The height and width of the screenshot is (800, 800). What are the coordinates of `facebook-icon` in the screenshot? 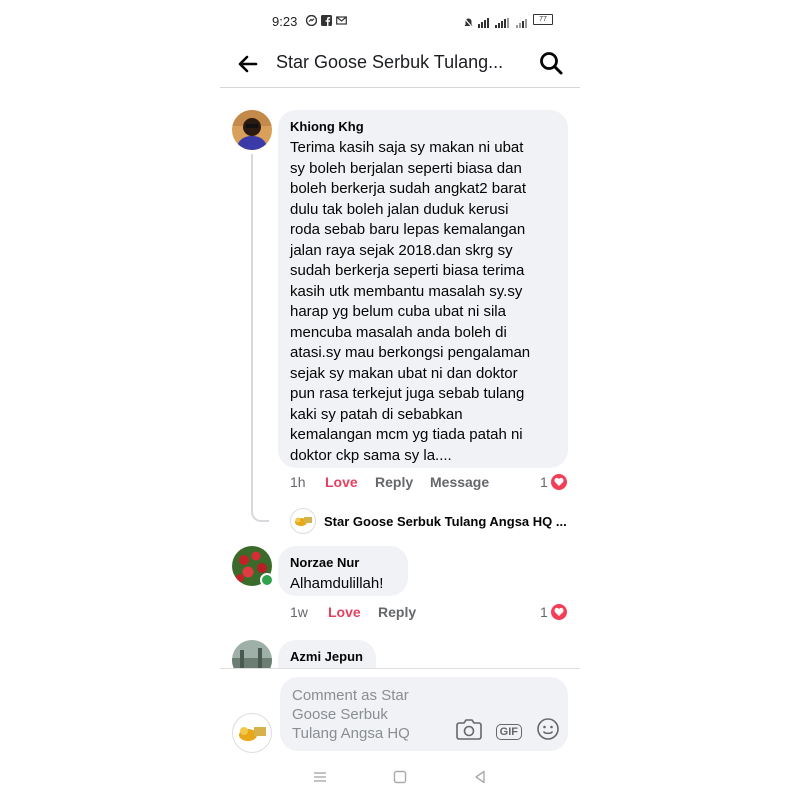 It's located at (326, 19).